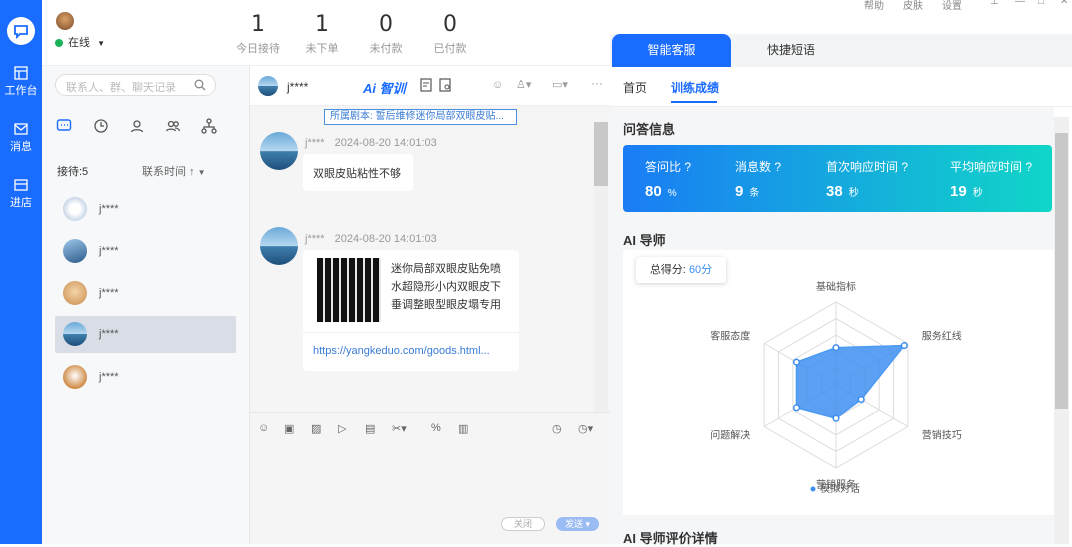  Describe the element at coordinates (663, 167) in the screenshot. I see `metric-label: 答问比` at that location.